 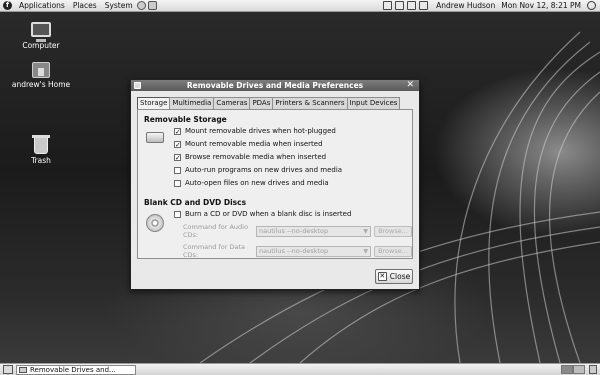 I want to click on audio-cd-command-field: nautilus --no-desktop ▼, so click(x=313, y=231).